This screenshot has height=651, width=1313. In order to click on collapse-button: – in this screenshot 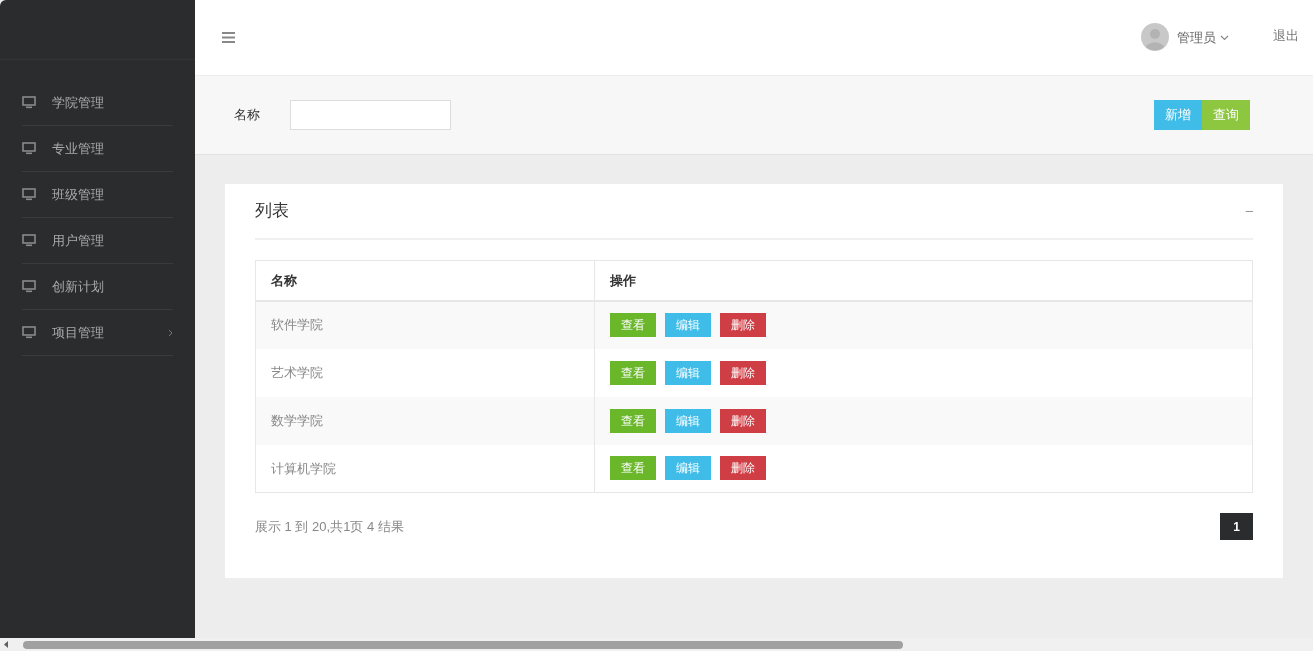, I will do `click(1249, 211)`.